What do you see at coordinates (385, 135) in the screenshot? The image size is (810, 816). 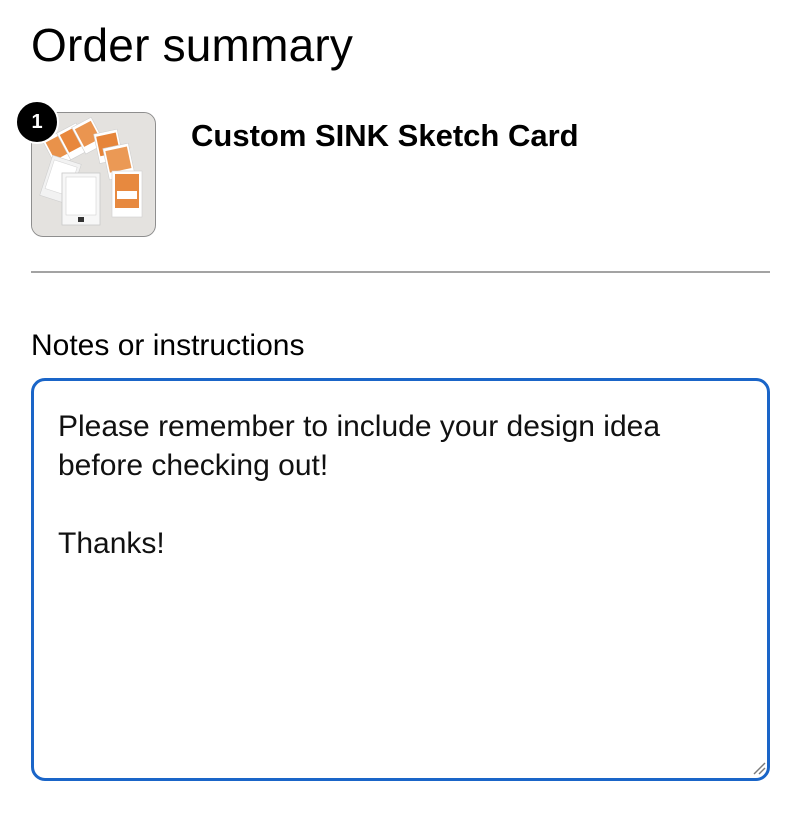 I see `product-name: Custom SINK Sketch Card` at bounding box center [385, 135].